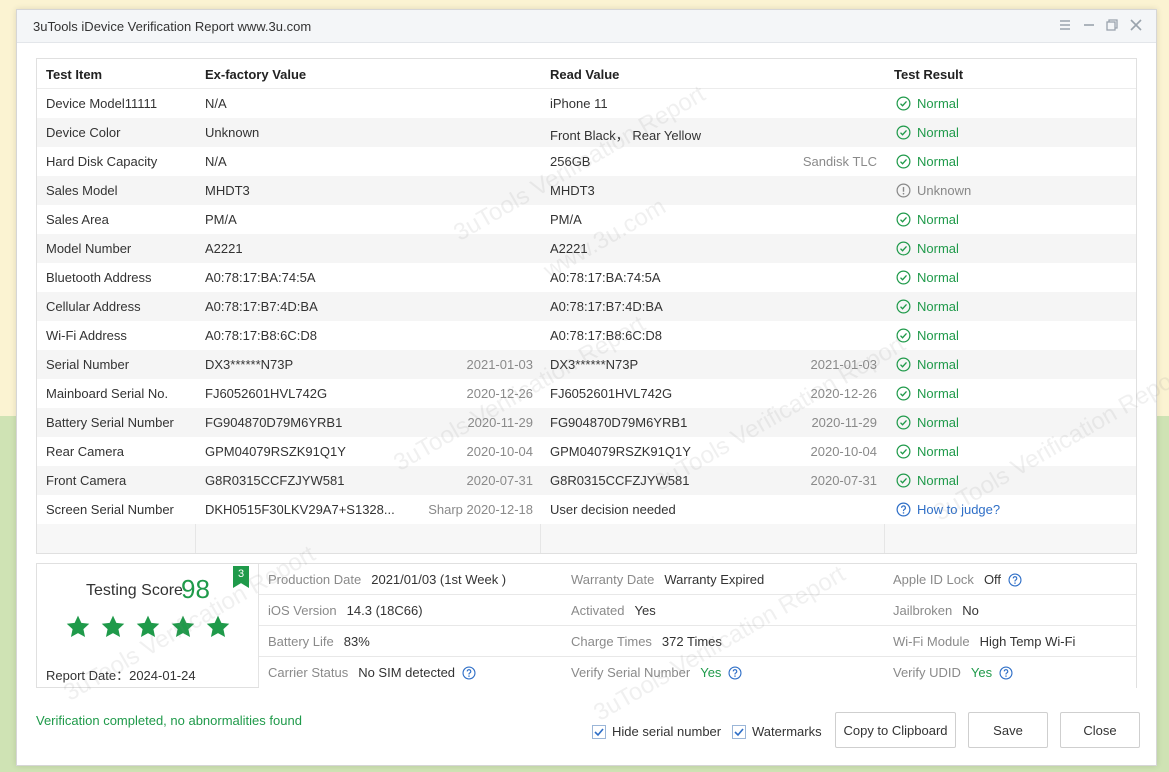 The height and width of the screenshot is (772, 1169). What do you see at coordinates (1008, 730) in the screenshot?
I see `save-button: Save` at bounding box center [1008, 730].